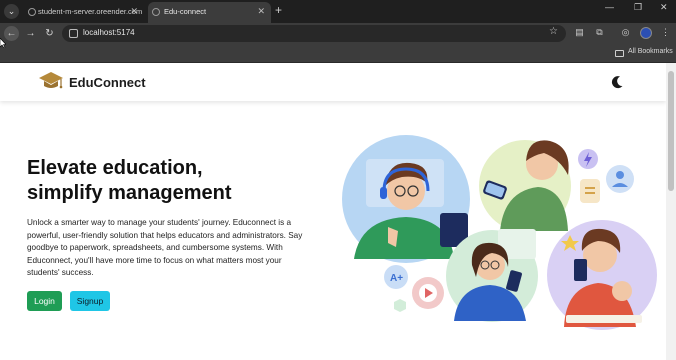  I want to click on back-arrow-icon: ←, so click(11, 33).